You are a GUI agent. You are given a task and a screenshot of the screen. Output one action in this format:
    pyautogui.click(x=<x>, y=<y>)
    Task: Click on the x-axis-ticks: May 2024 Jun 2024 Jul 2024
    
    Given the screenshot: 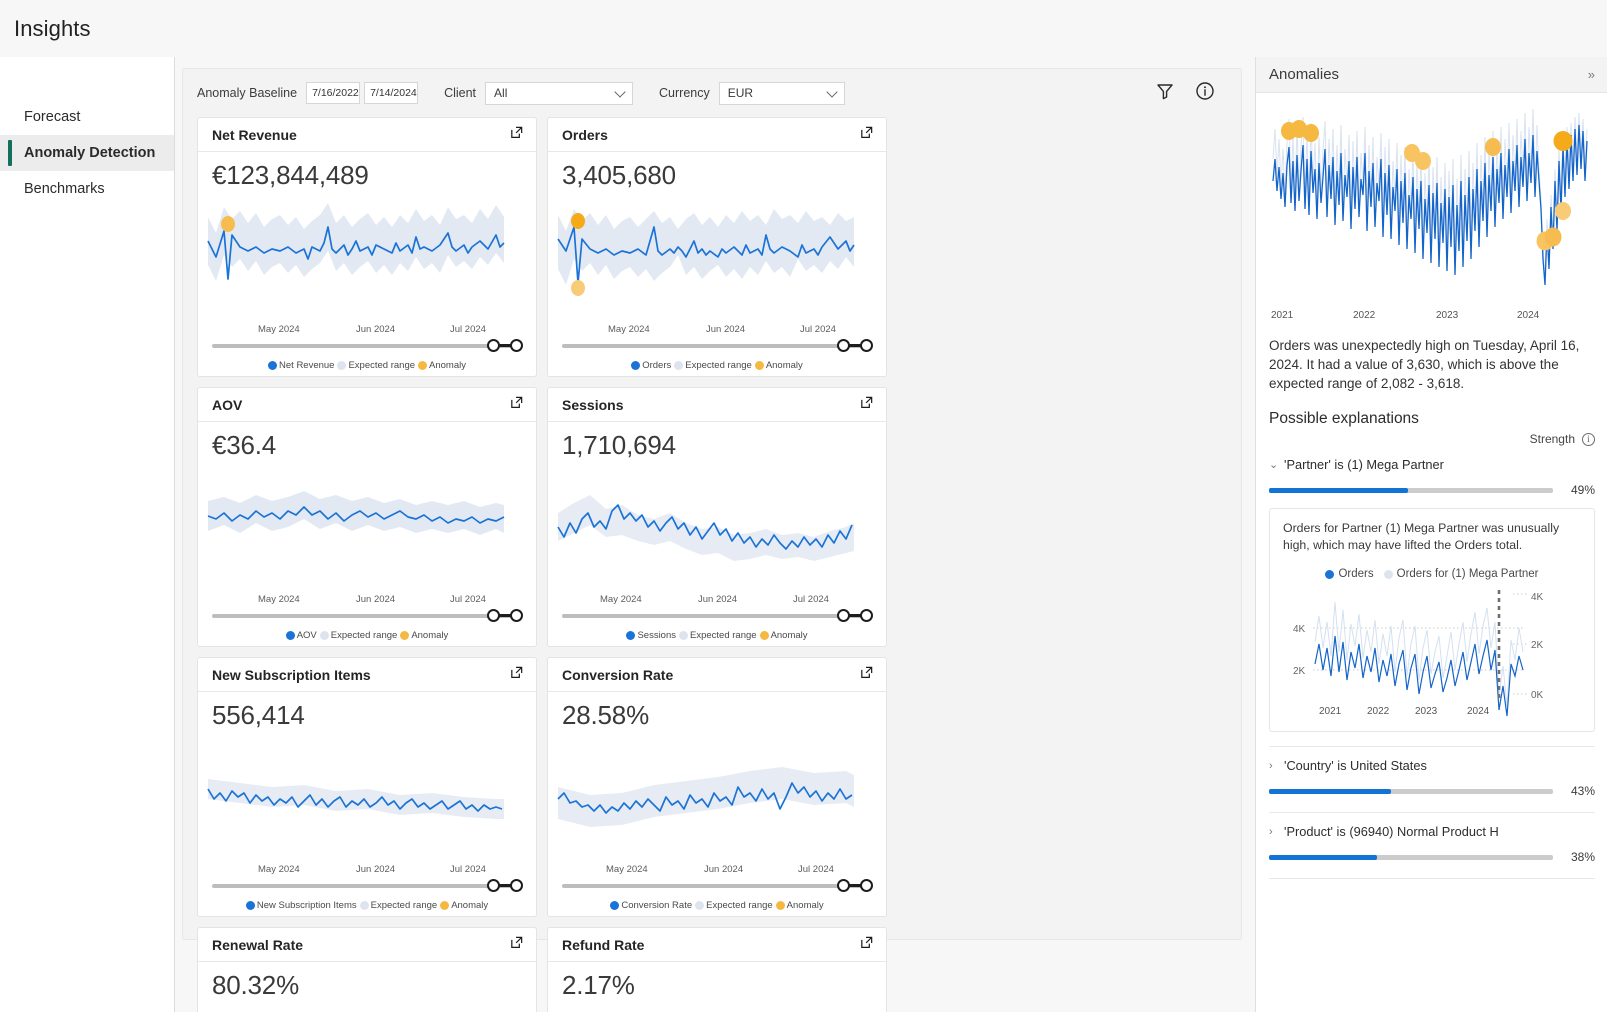 What is the action you would take?
    pyautogui.click(x=367, y=601)
    